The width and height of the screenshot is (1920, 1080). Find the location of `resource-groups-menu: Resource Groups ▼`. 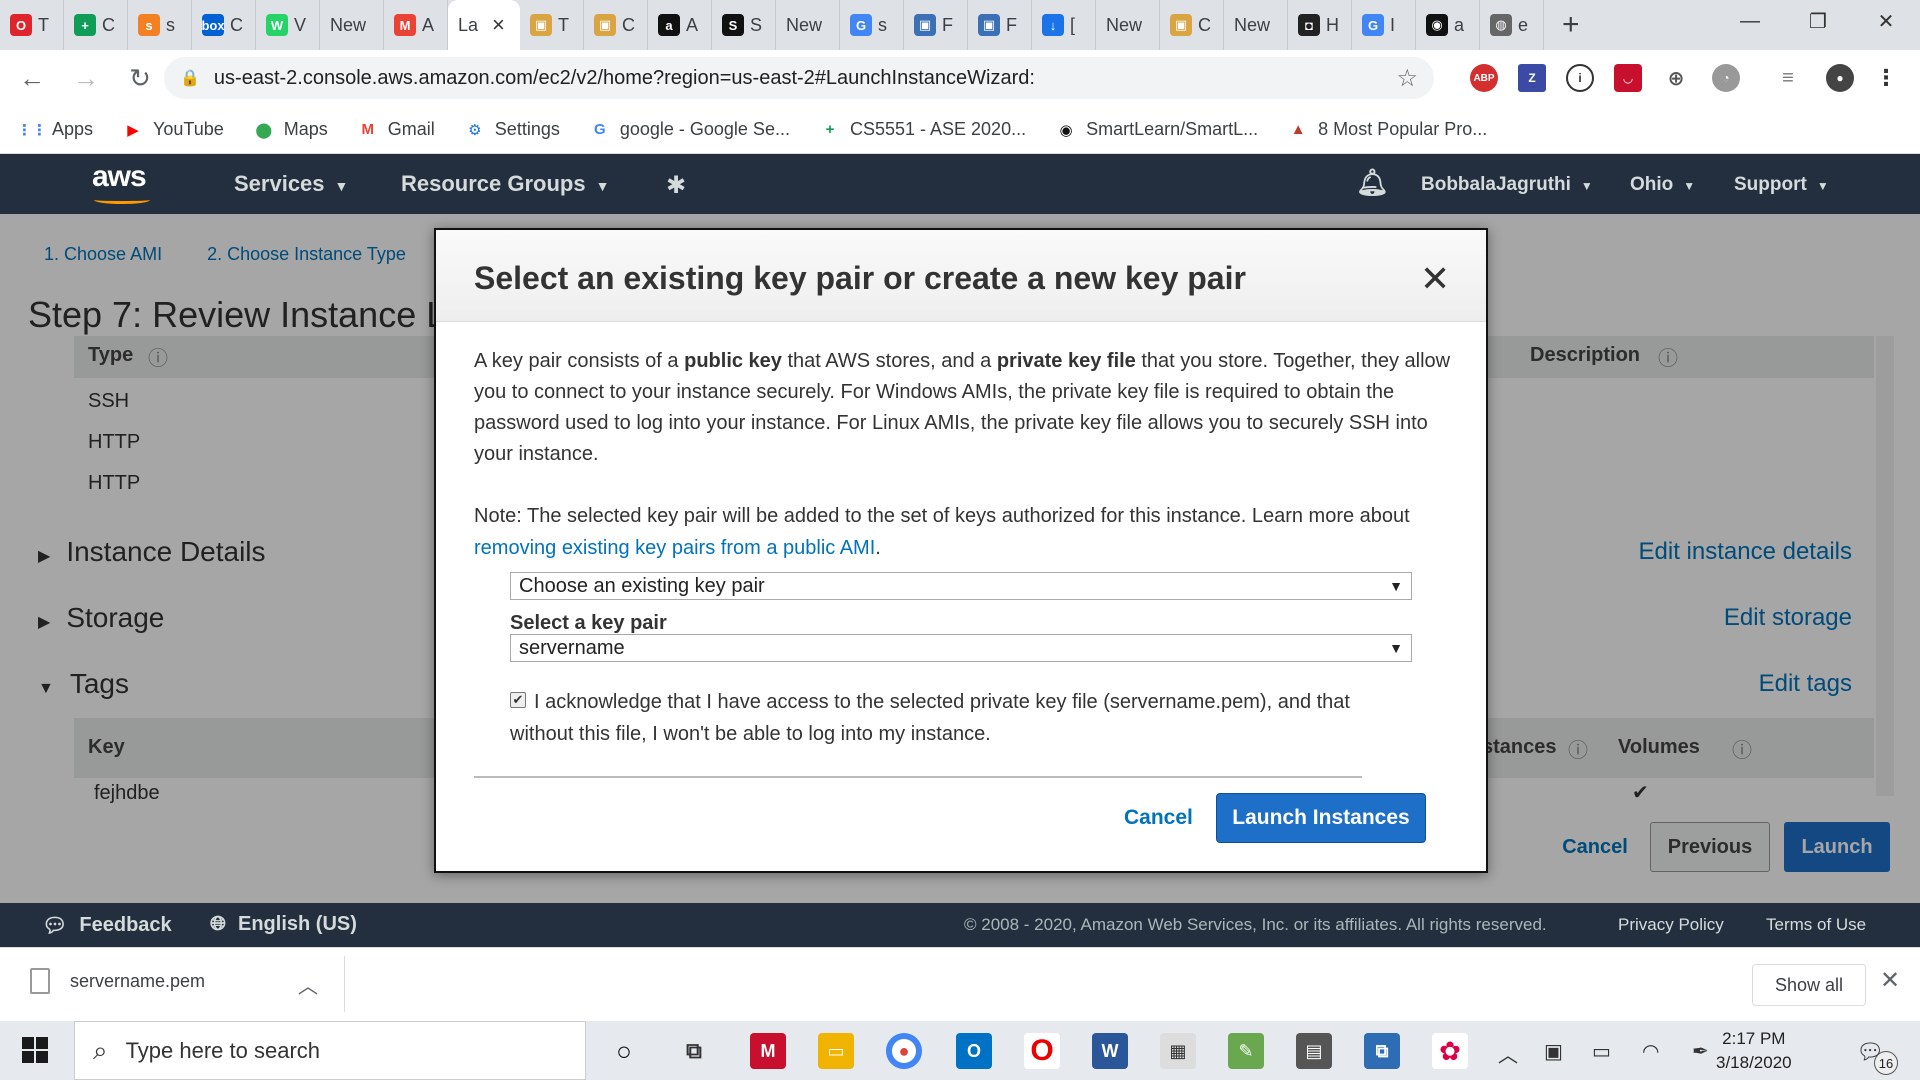

resource-groups-menu: Resource Groups ▼ is located at coordinates (505, 184).